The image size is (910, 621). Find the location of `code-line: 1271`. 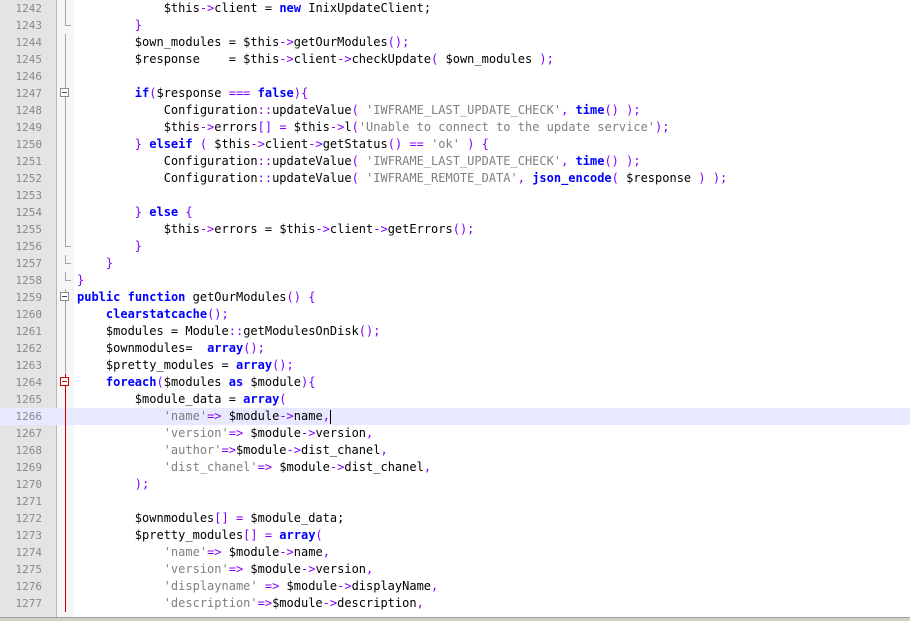

code-line: 1271 is located at coordinates (455, 501).